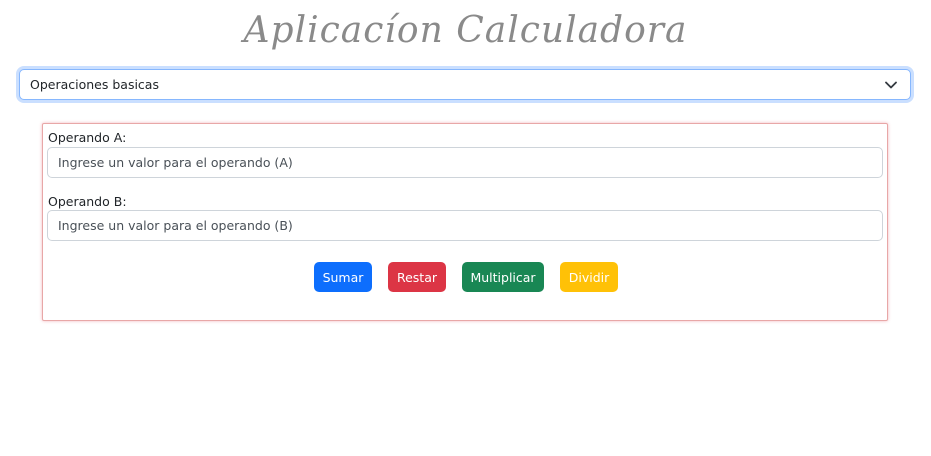 The width and height of the screenshot is (931, 456). What do you see at coordinates (589, 277) in the screenshot?
I see `dividir-button: Dividir` at bounding box center [589, 277].